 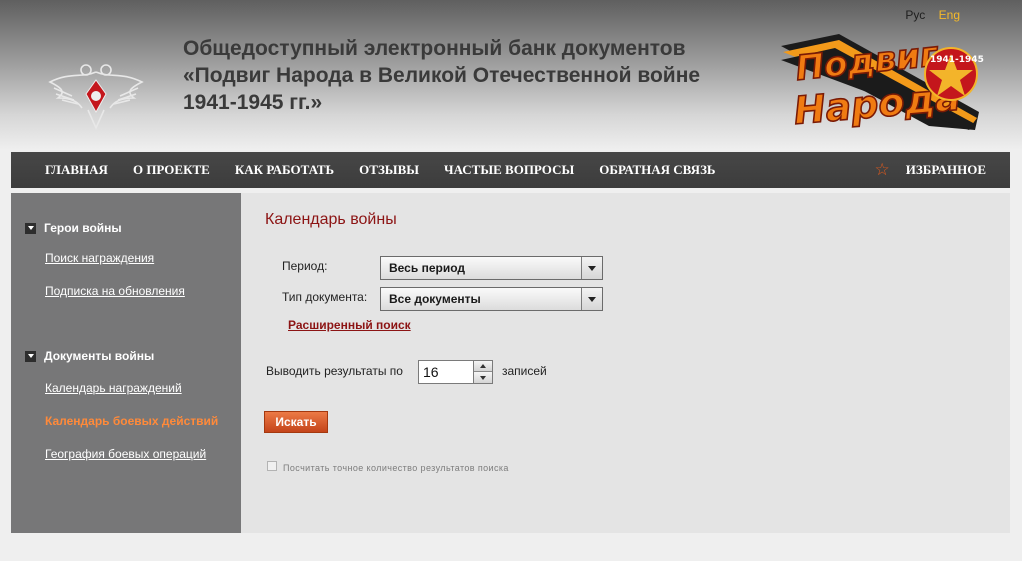 I want to click on favorites-label: ИЗБРАННОЕ, so click(x=945, y=169).